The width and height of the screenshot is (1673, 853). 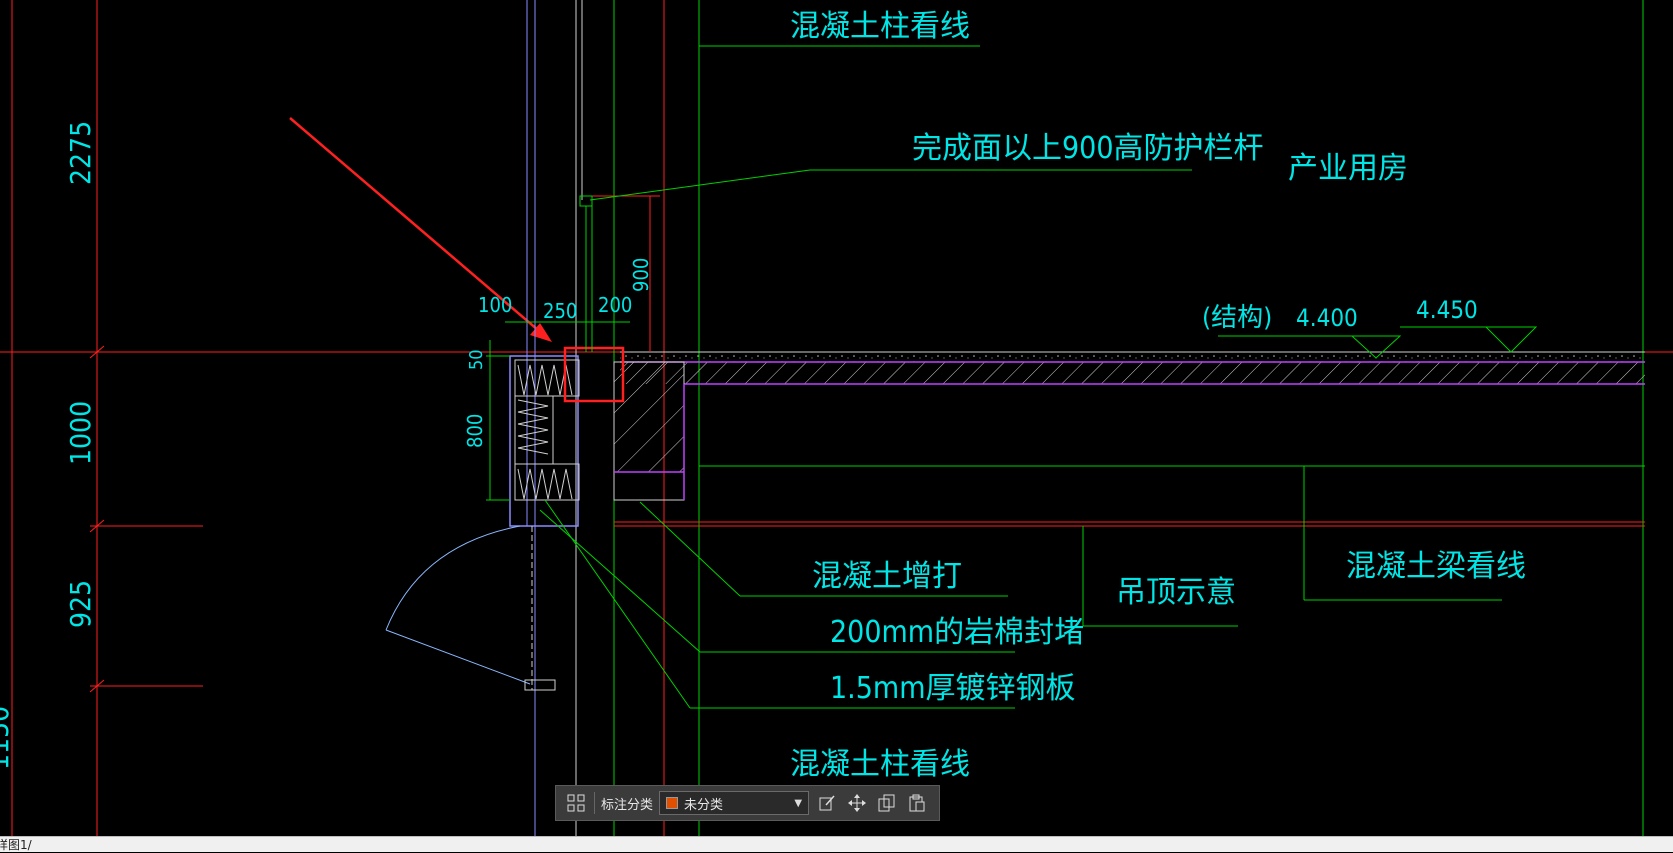 I want to click on floor-slab, so click(x=1129, y=439).